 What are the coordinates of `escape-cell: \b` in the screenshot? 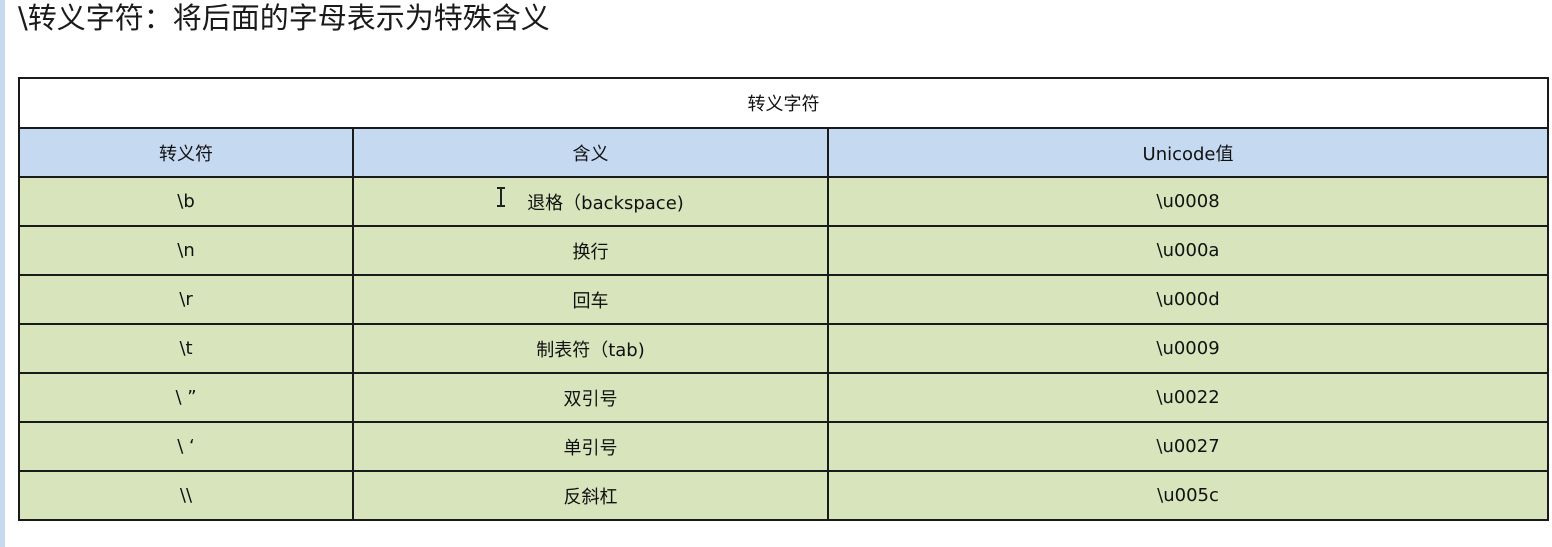 It's located at (186, 201).